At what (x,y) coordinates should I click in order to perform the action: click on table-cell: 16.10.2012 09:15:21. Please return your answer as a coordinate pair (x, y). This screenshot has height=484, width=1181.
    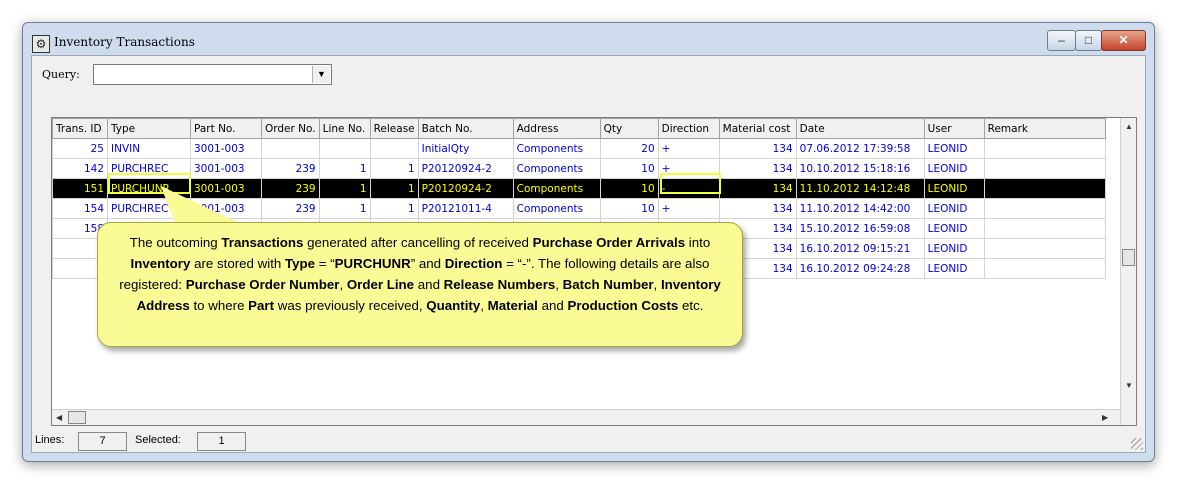
    Looking at the image, I should click on (860, 248).